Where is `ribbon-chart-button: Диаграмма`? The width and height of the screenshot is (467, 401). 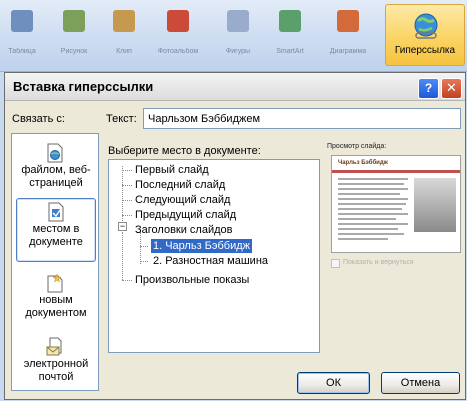
ribbon-chart-button: Диаграмма is located at coordinates (348, 32).